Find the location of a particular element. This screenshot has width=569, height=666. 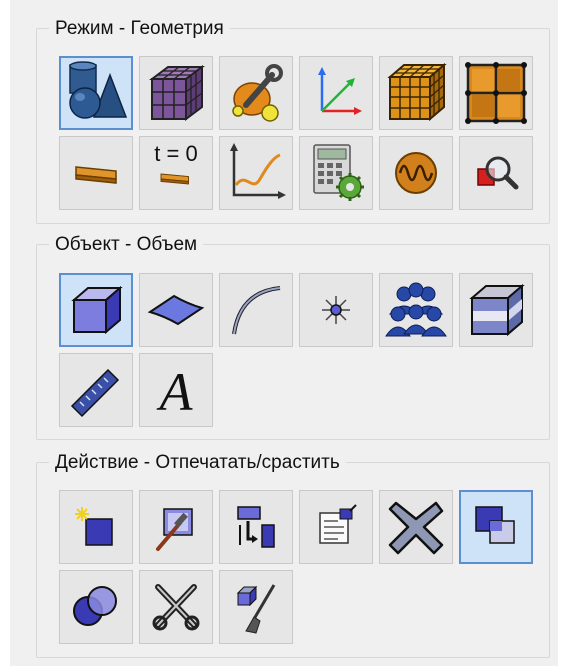

geometry-mode-button is located at coordinates (96, 93).